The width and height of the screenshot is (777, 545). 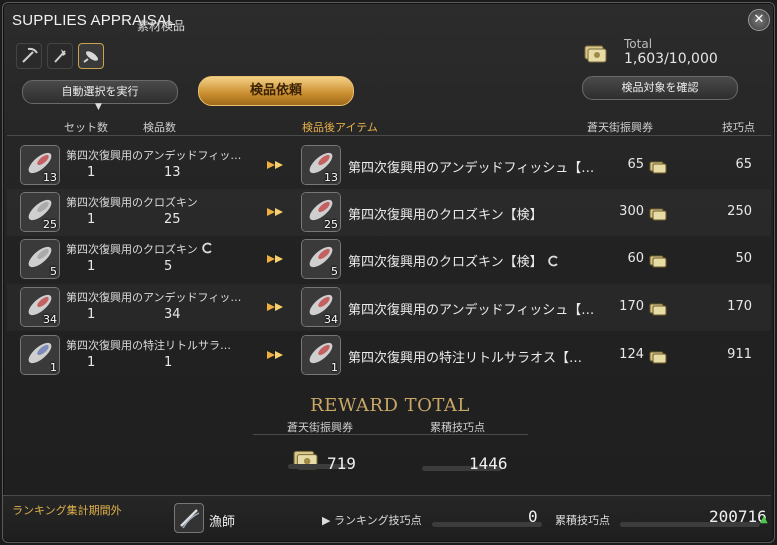 I want to click on scrip-value: 300, so click(x=631, y=211).